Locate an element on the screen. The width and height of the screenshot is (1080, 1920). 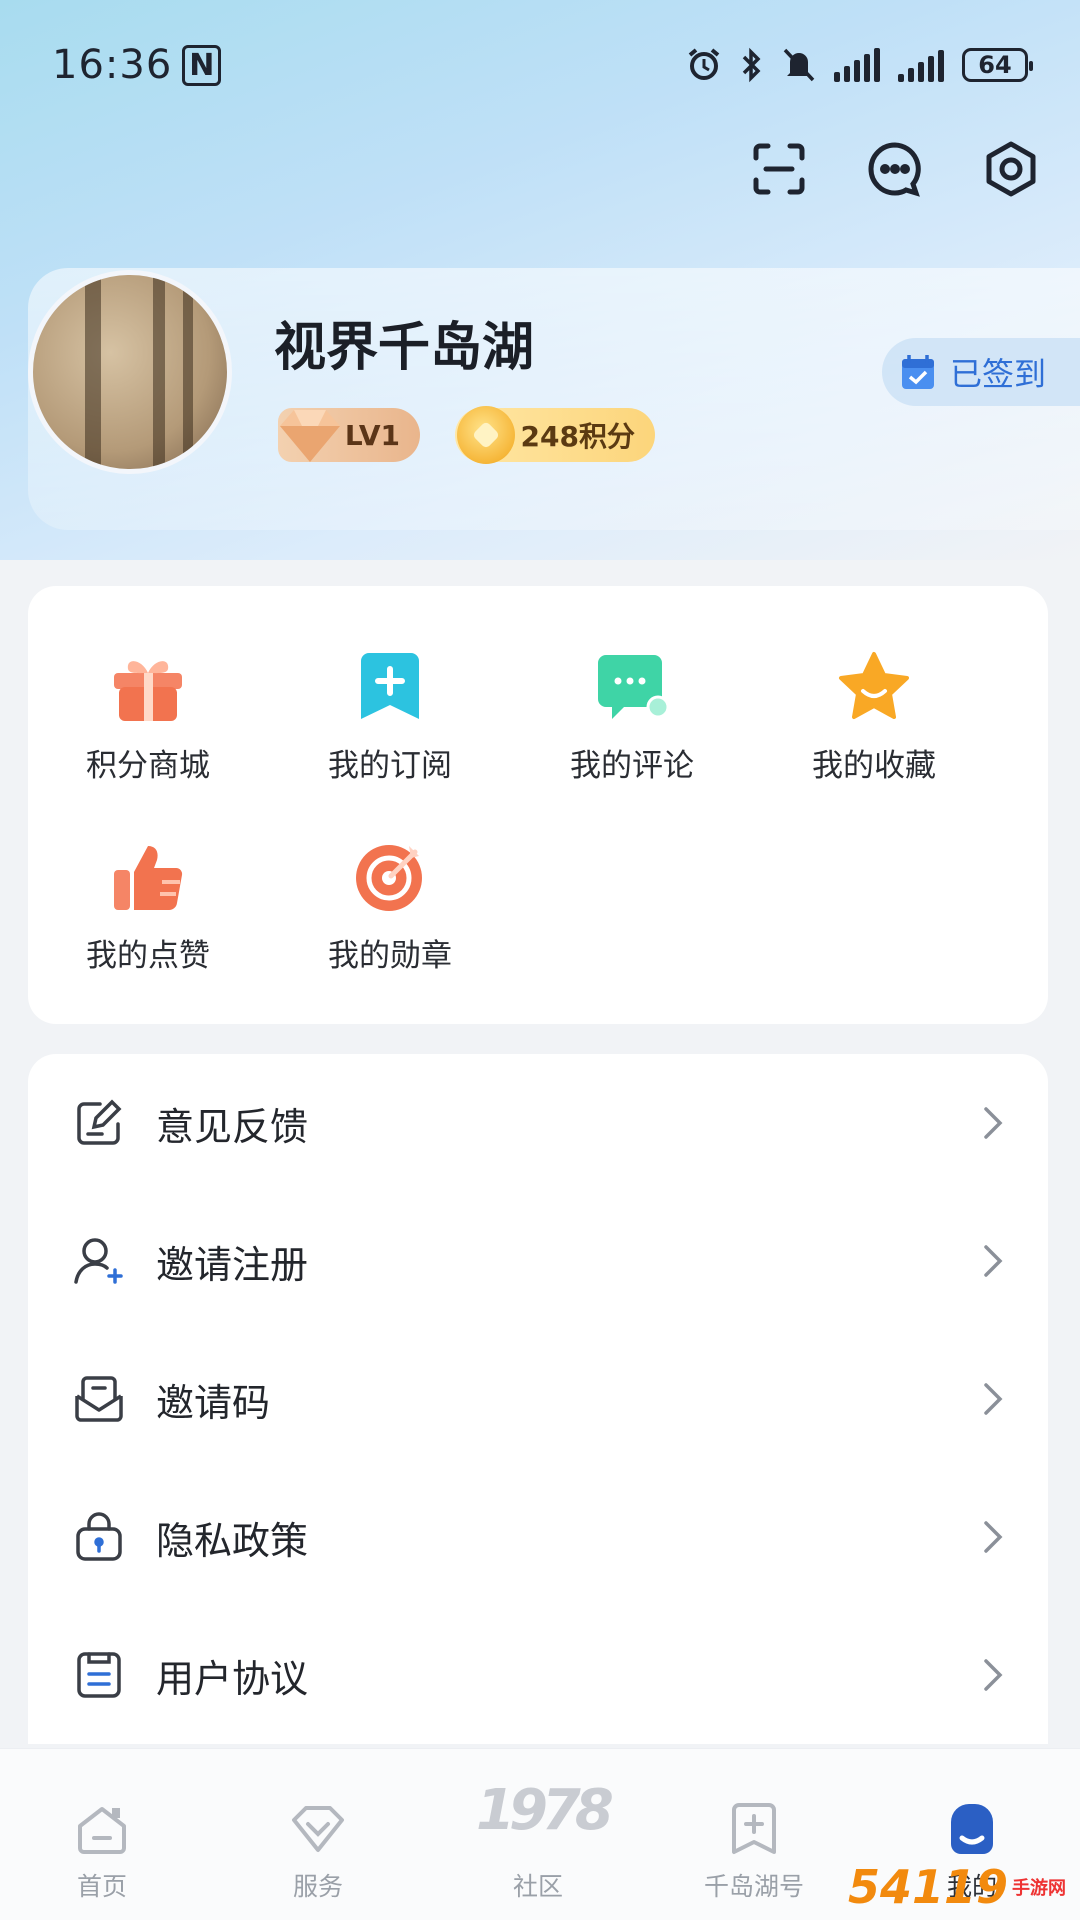
scan-button is located at coordinates (779, 169).